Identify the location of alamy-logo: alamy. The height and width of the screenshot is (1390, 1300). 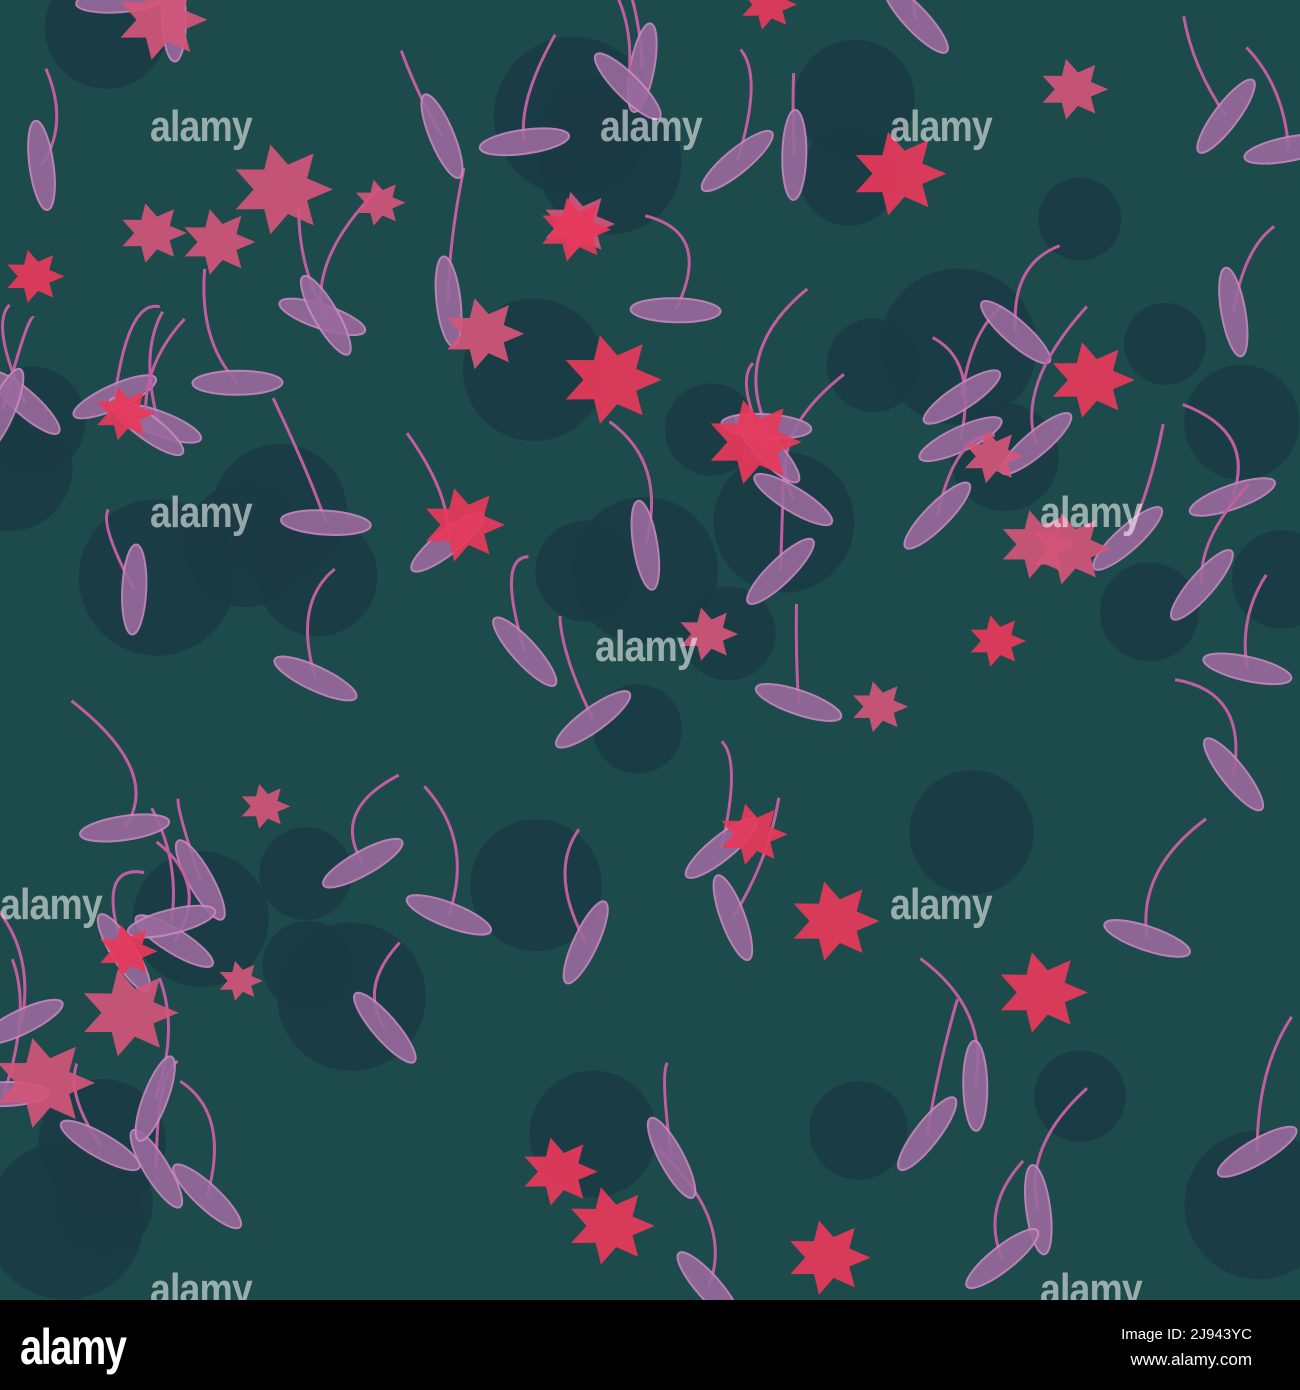
(73, 1347).